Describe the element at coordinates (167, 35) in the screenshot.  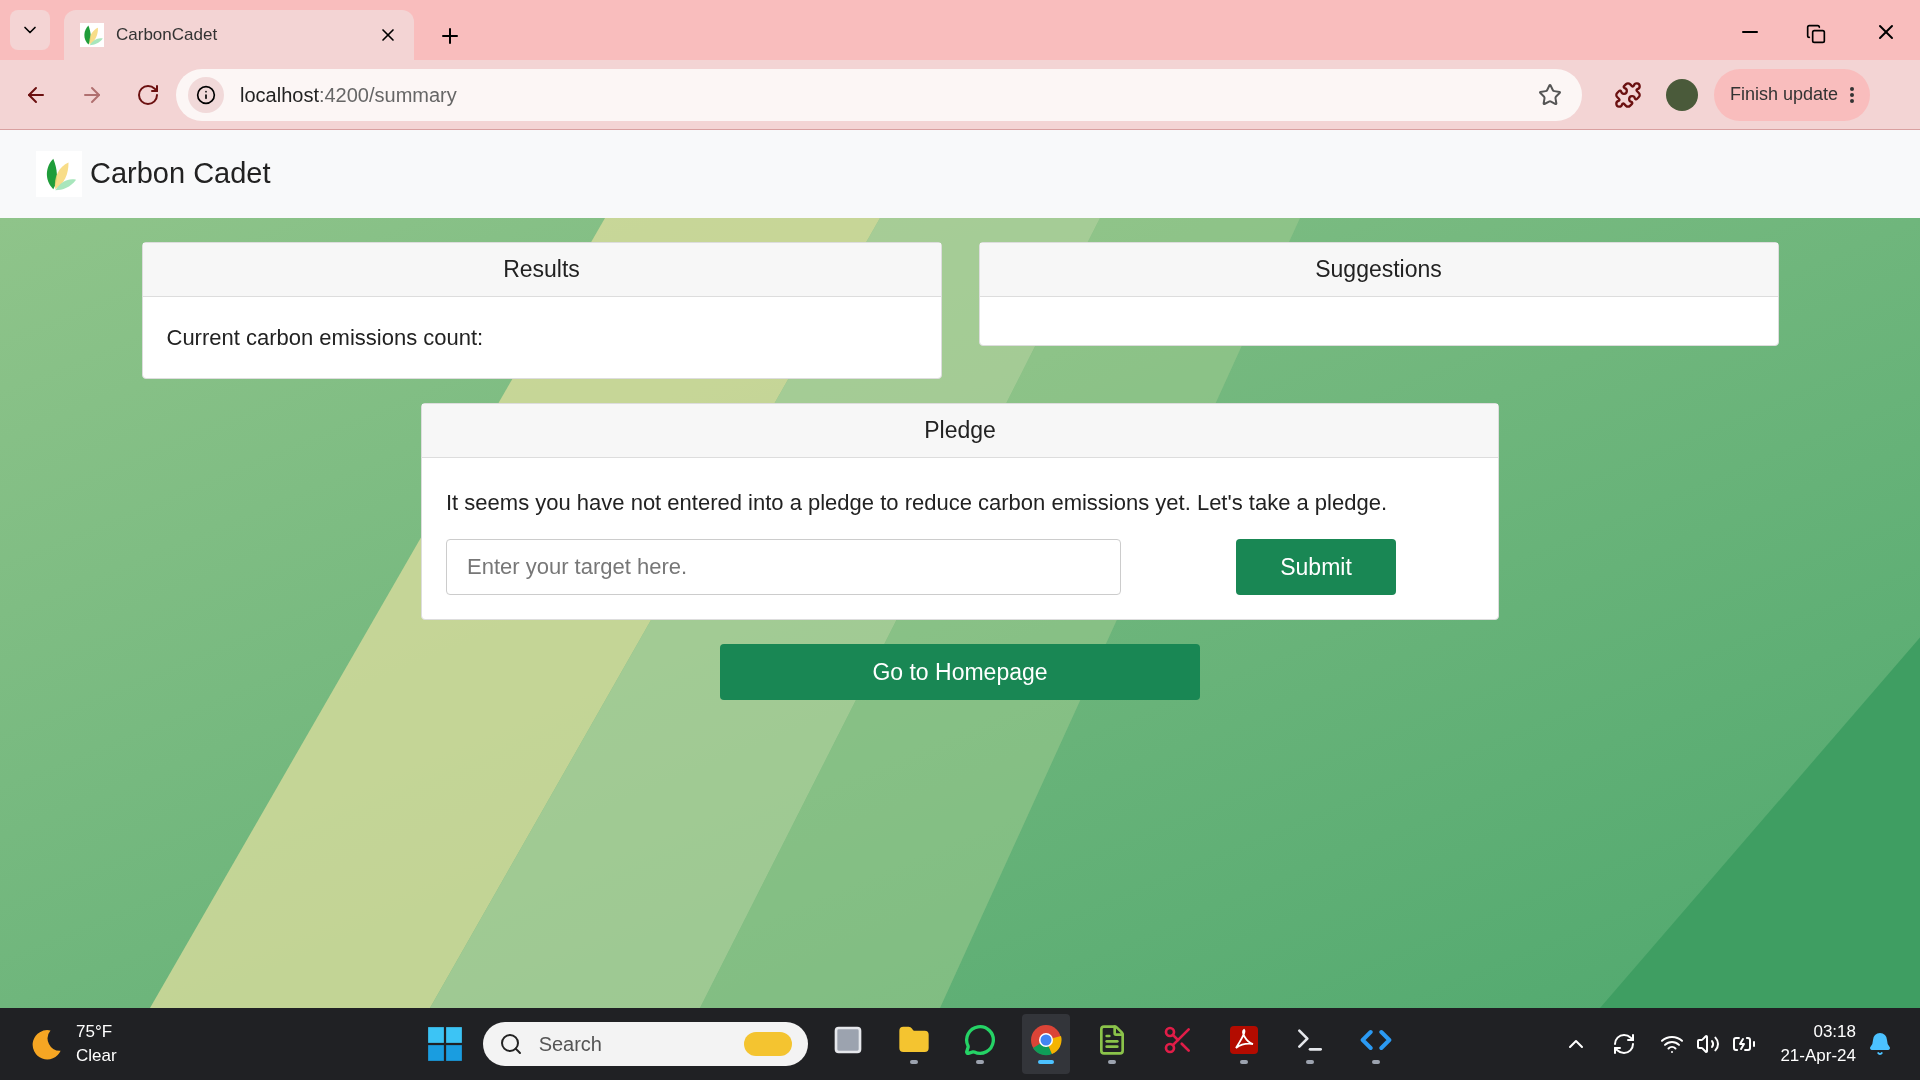
I see `tab-title: CarbonCadet` at that location.